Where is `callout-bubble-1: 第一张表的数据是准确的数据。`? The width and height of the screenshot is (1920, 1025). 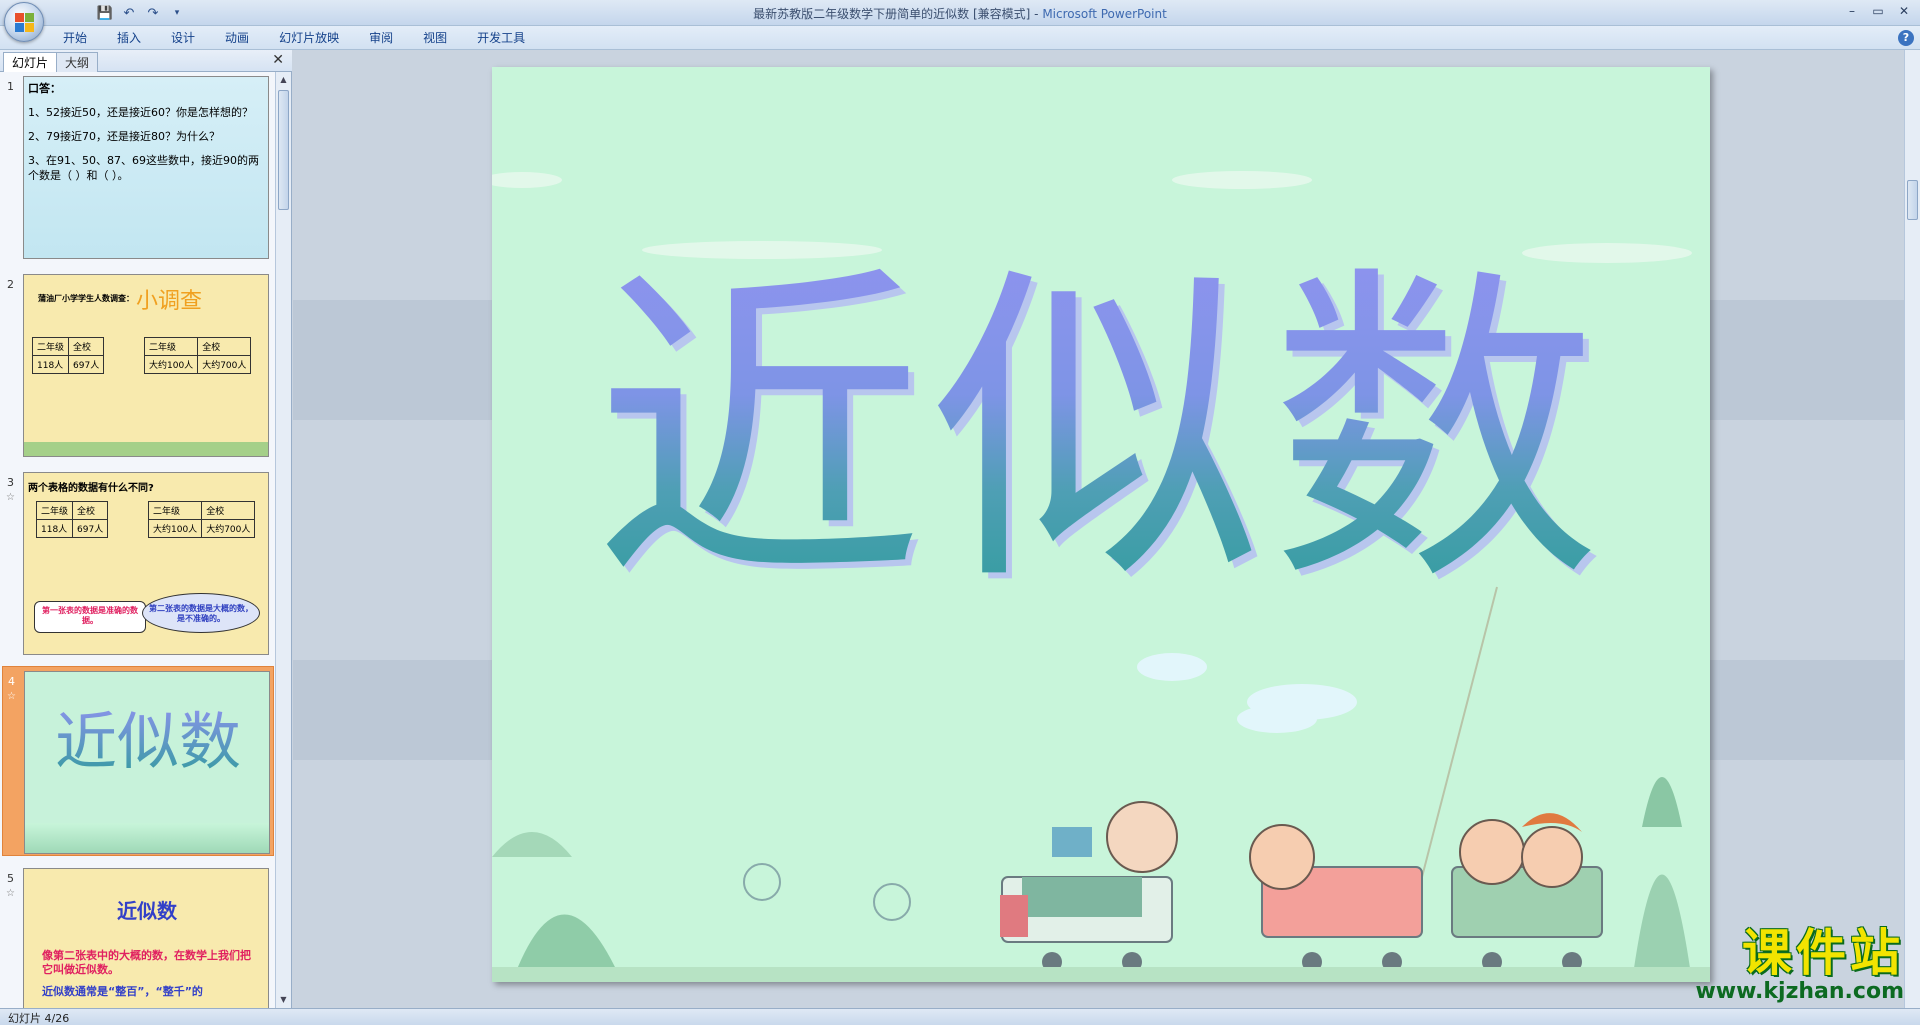
callout-bubble-1: 第一张表的数据是准确的数据。 is located at coordinates (90, 617).